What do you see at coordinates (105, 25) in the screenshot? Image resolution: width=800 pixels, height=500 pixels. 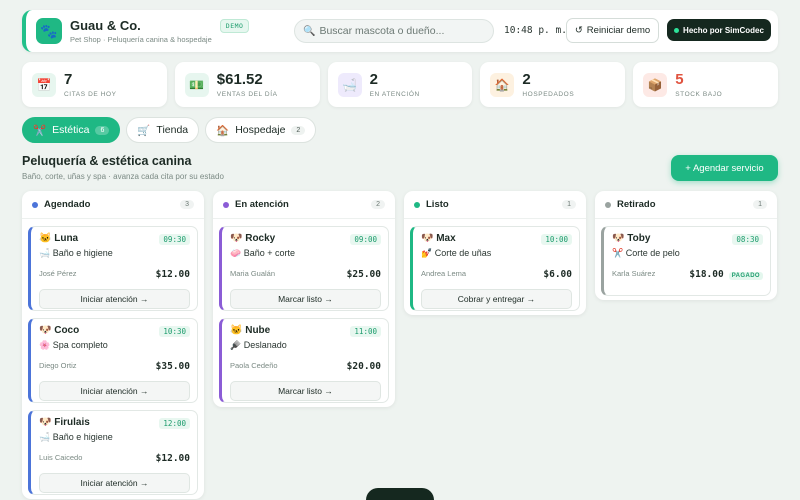 I see `app-title: Guau & Co.` at bounding box center [105, 25].